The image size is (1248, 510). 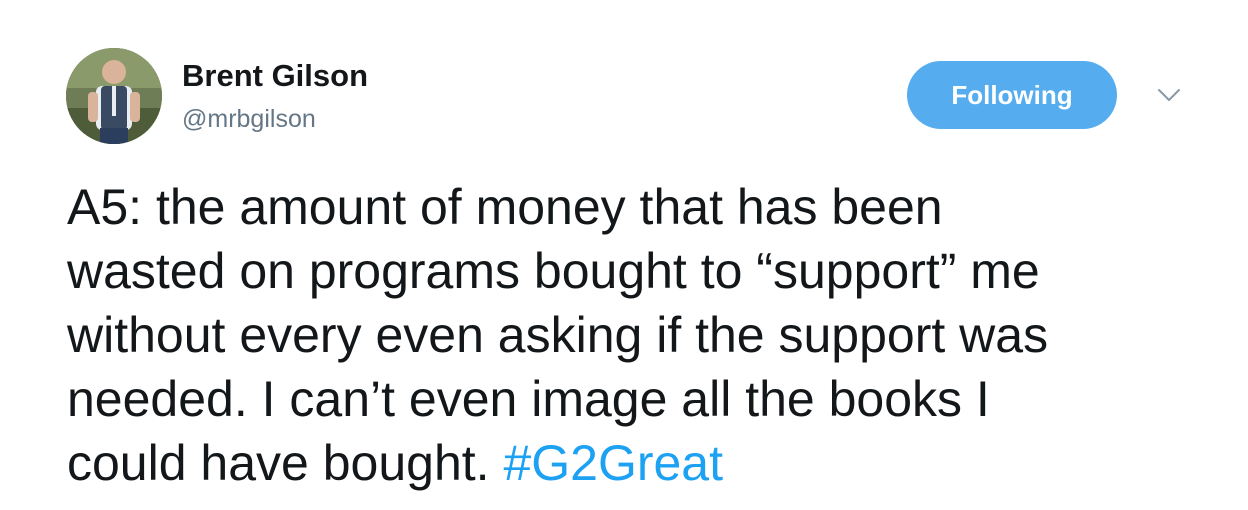 What do you see at coordinates (505, 207) in the screenshot?
I see `tweet-text-line: A5: the amount of money that has been` at bounding box center [505, 207].